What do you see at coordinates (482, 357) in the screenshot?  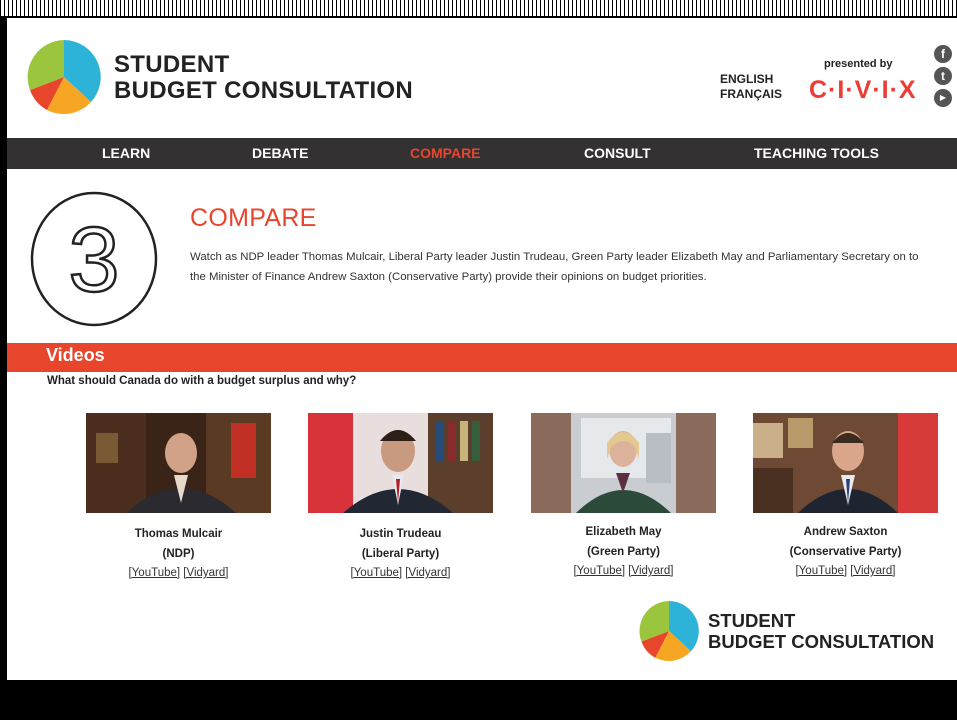 I see `videos-header-band: Videos` at bounding box center [482, 357].